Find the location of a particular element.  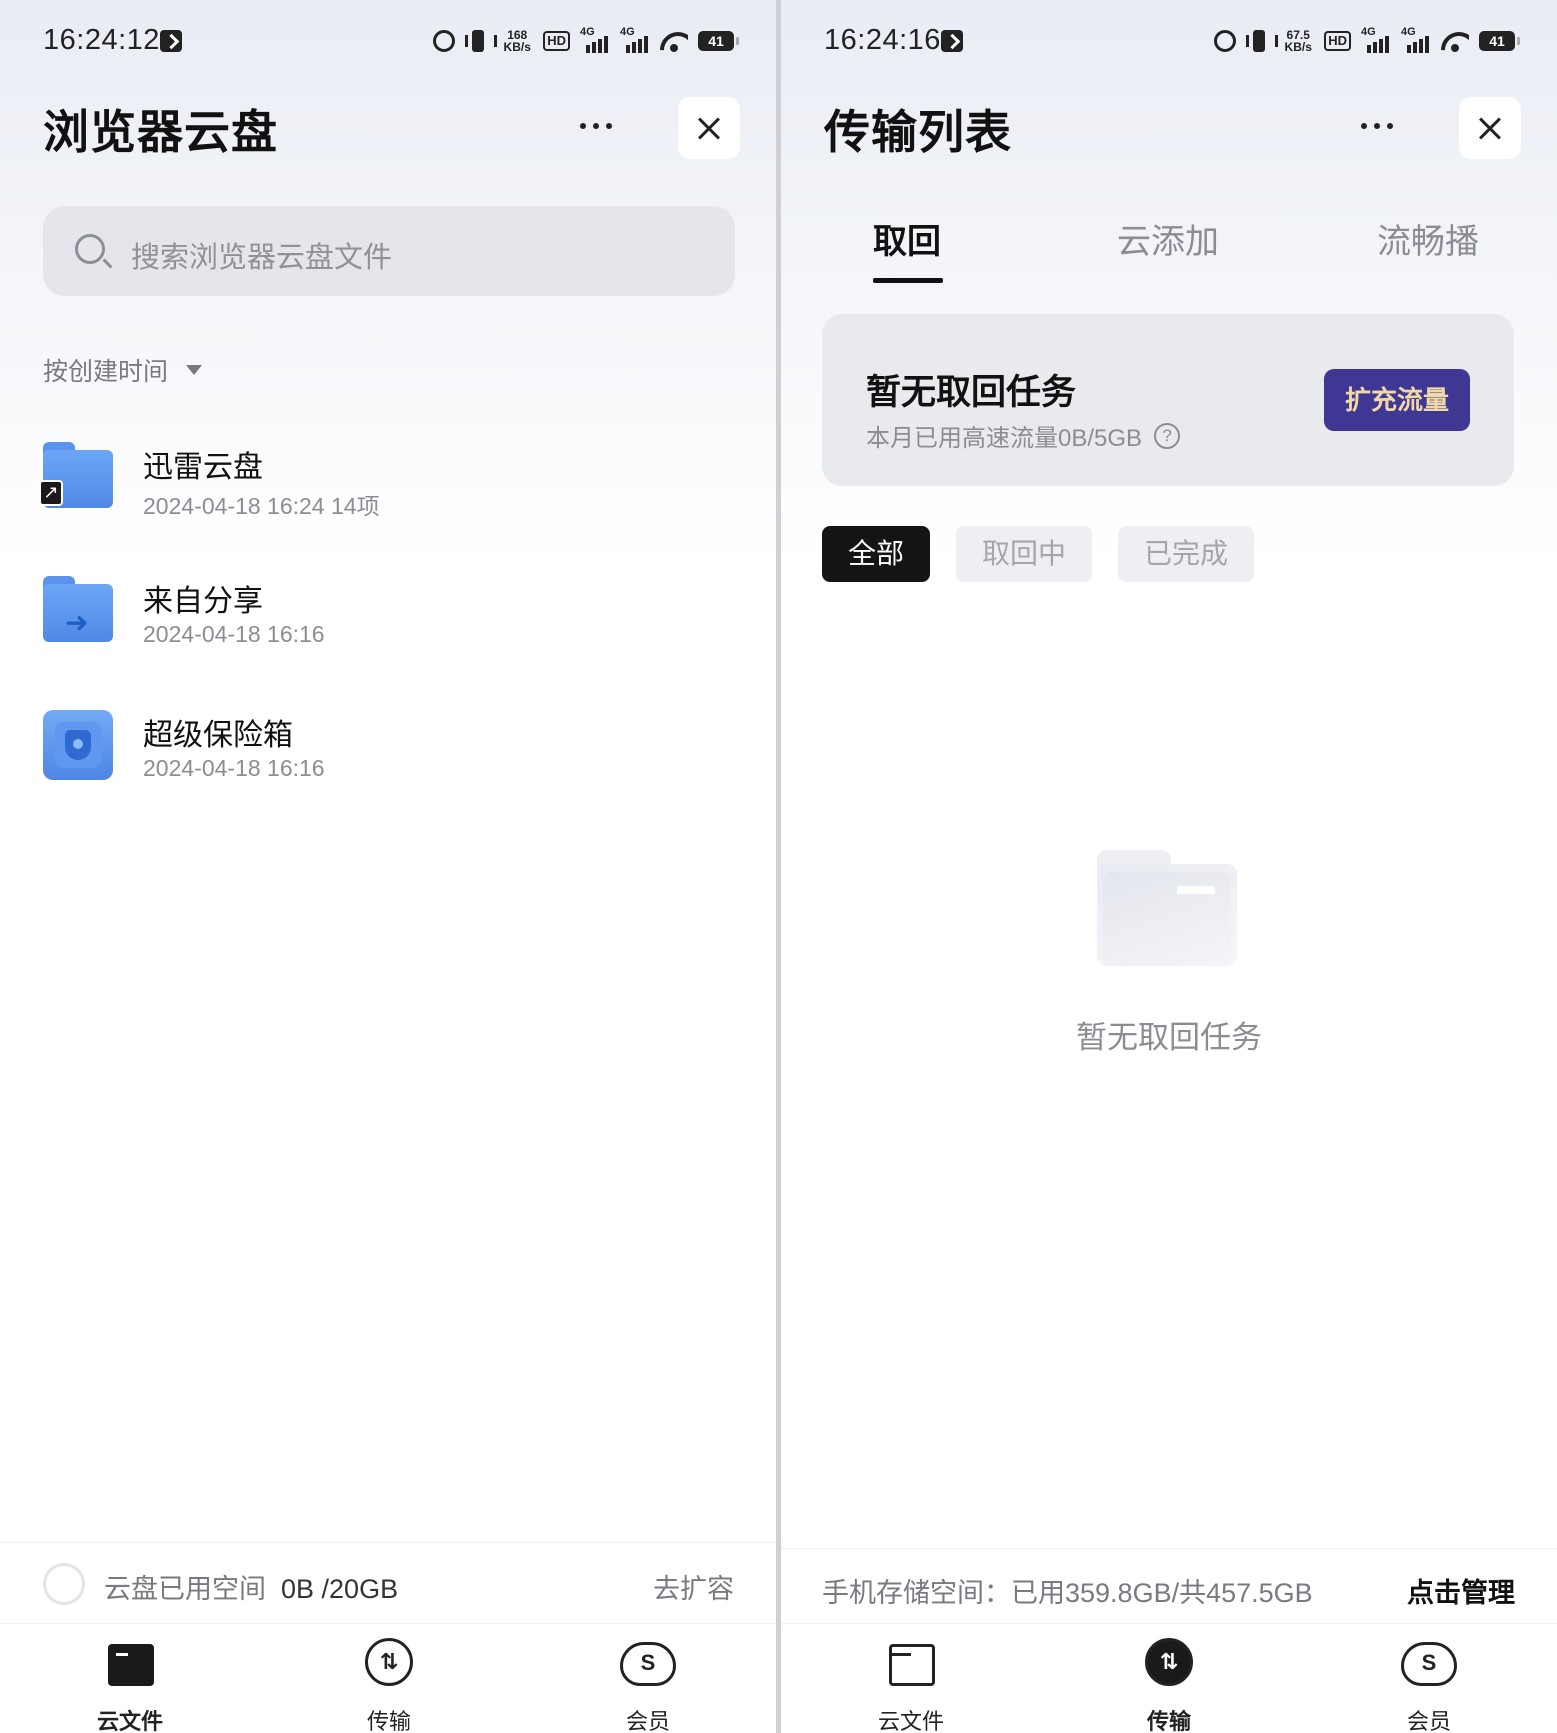

safe-box-icon is located at coordinates (78, 745).